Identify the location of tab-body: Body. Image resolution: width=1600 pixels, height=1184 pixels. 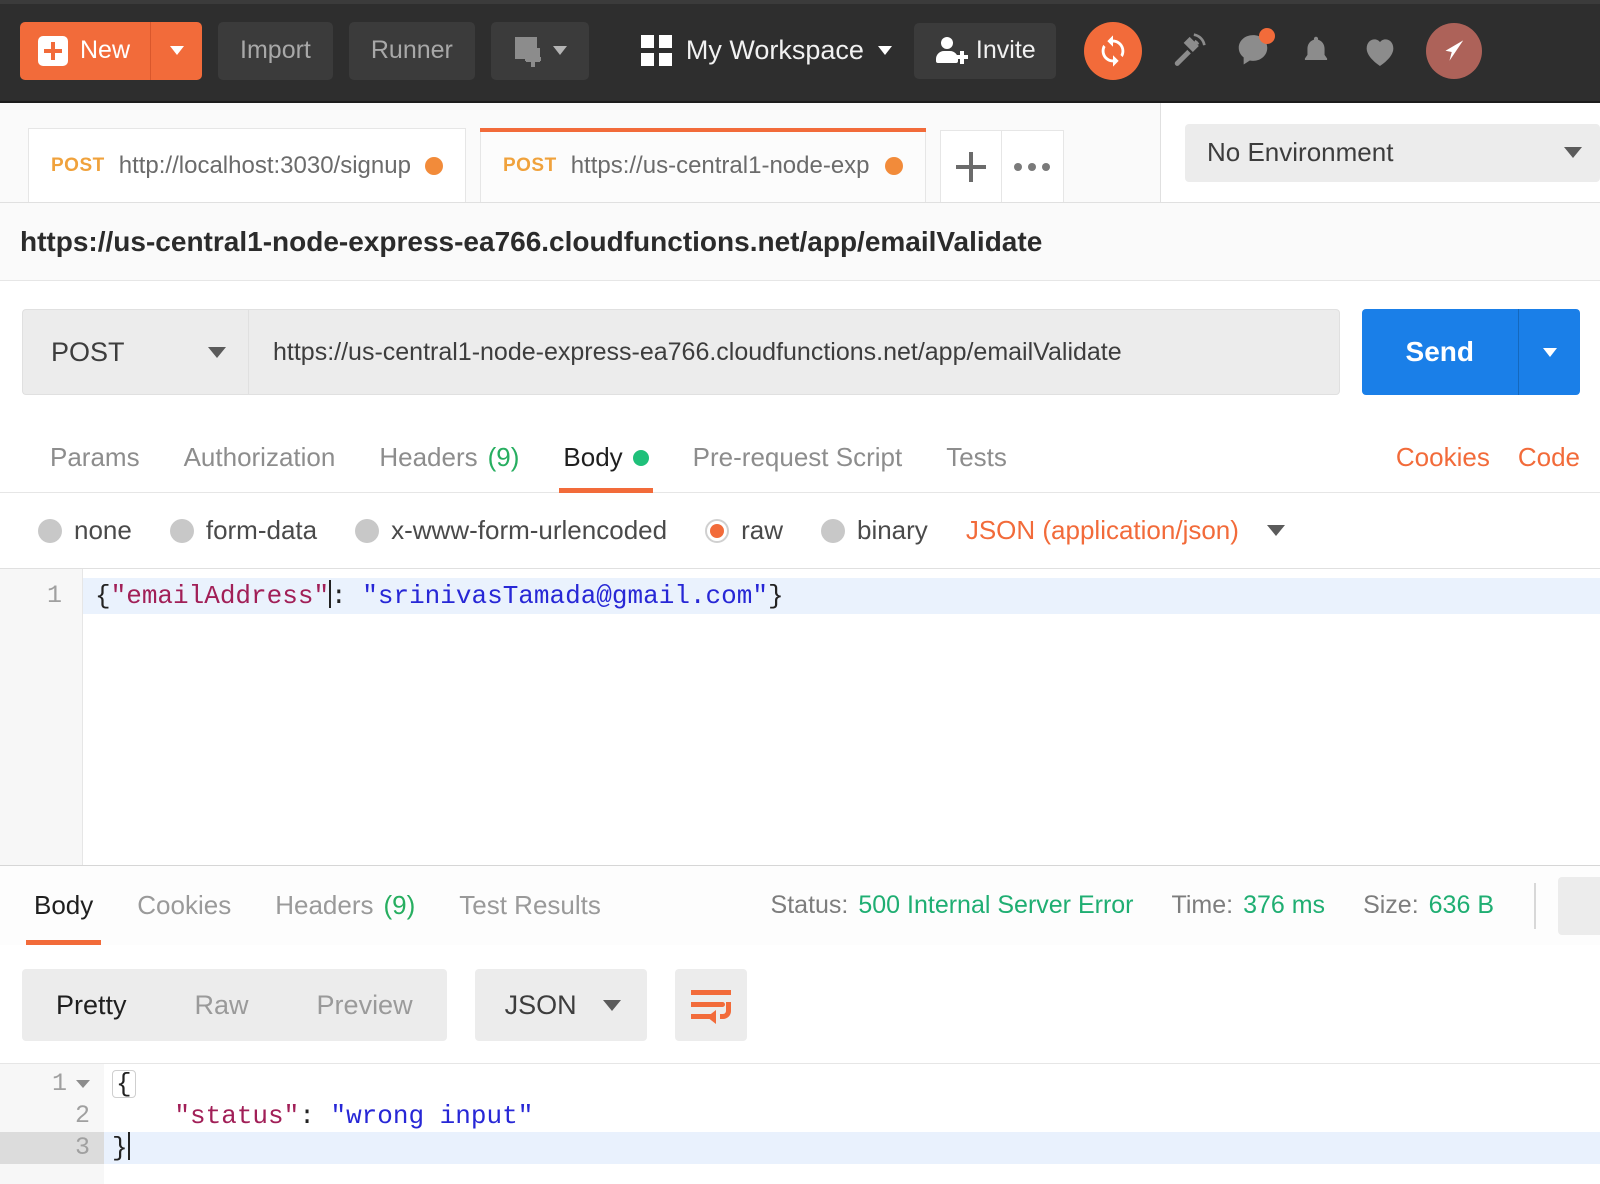
(605, 458).